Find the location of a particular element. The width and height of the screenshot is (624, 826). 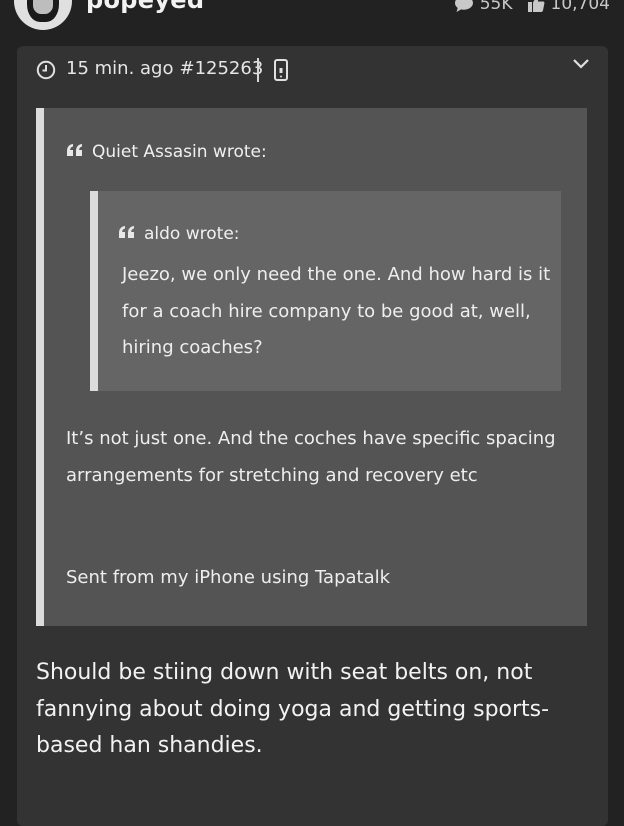

likes-stat: 10,704 is located at coordinates (568, 7).